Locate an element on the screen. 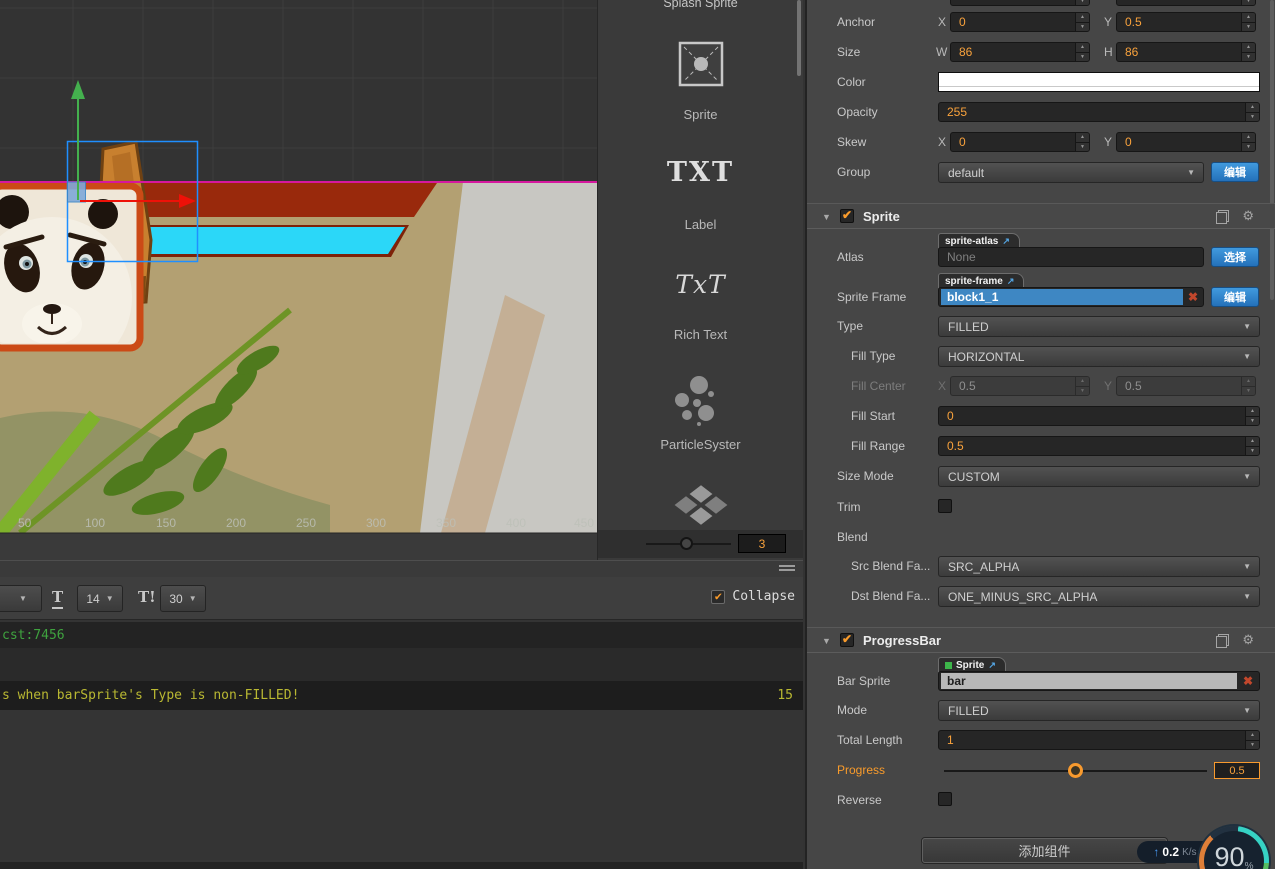 The height and width of the screenshot is (869, 1275). sprite-frame-edit-button: 编辑 is located at coordinates (1235, 297).